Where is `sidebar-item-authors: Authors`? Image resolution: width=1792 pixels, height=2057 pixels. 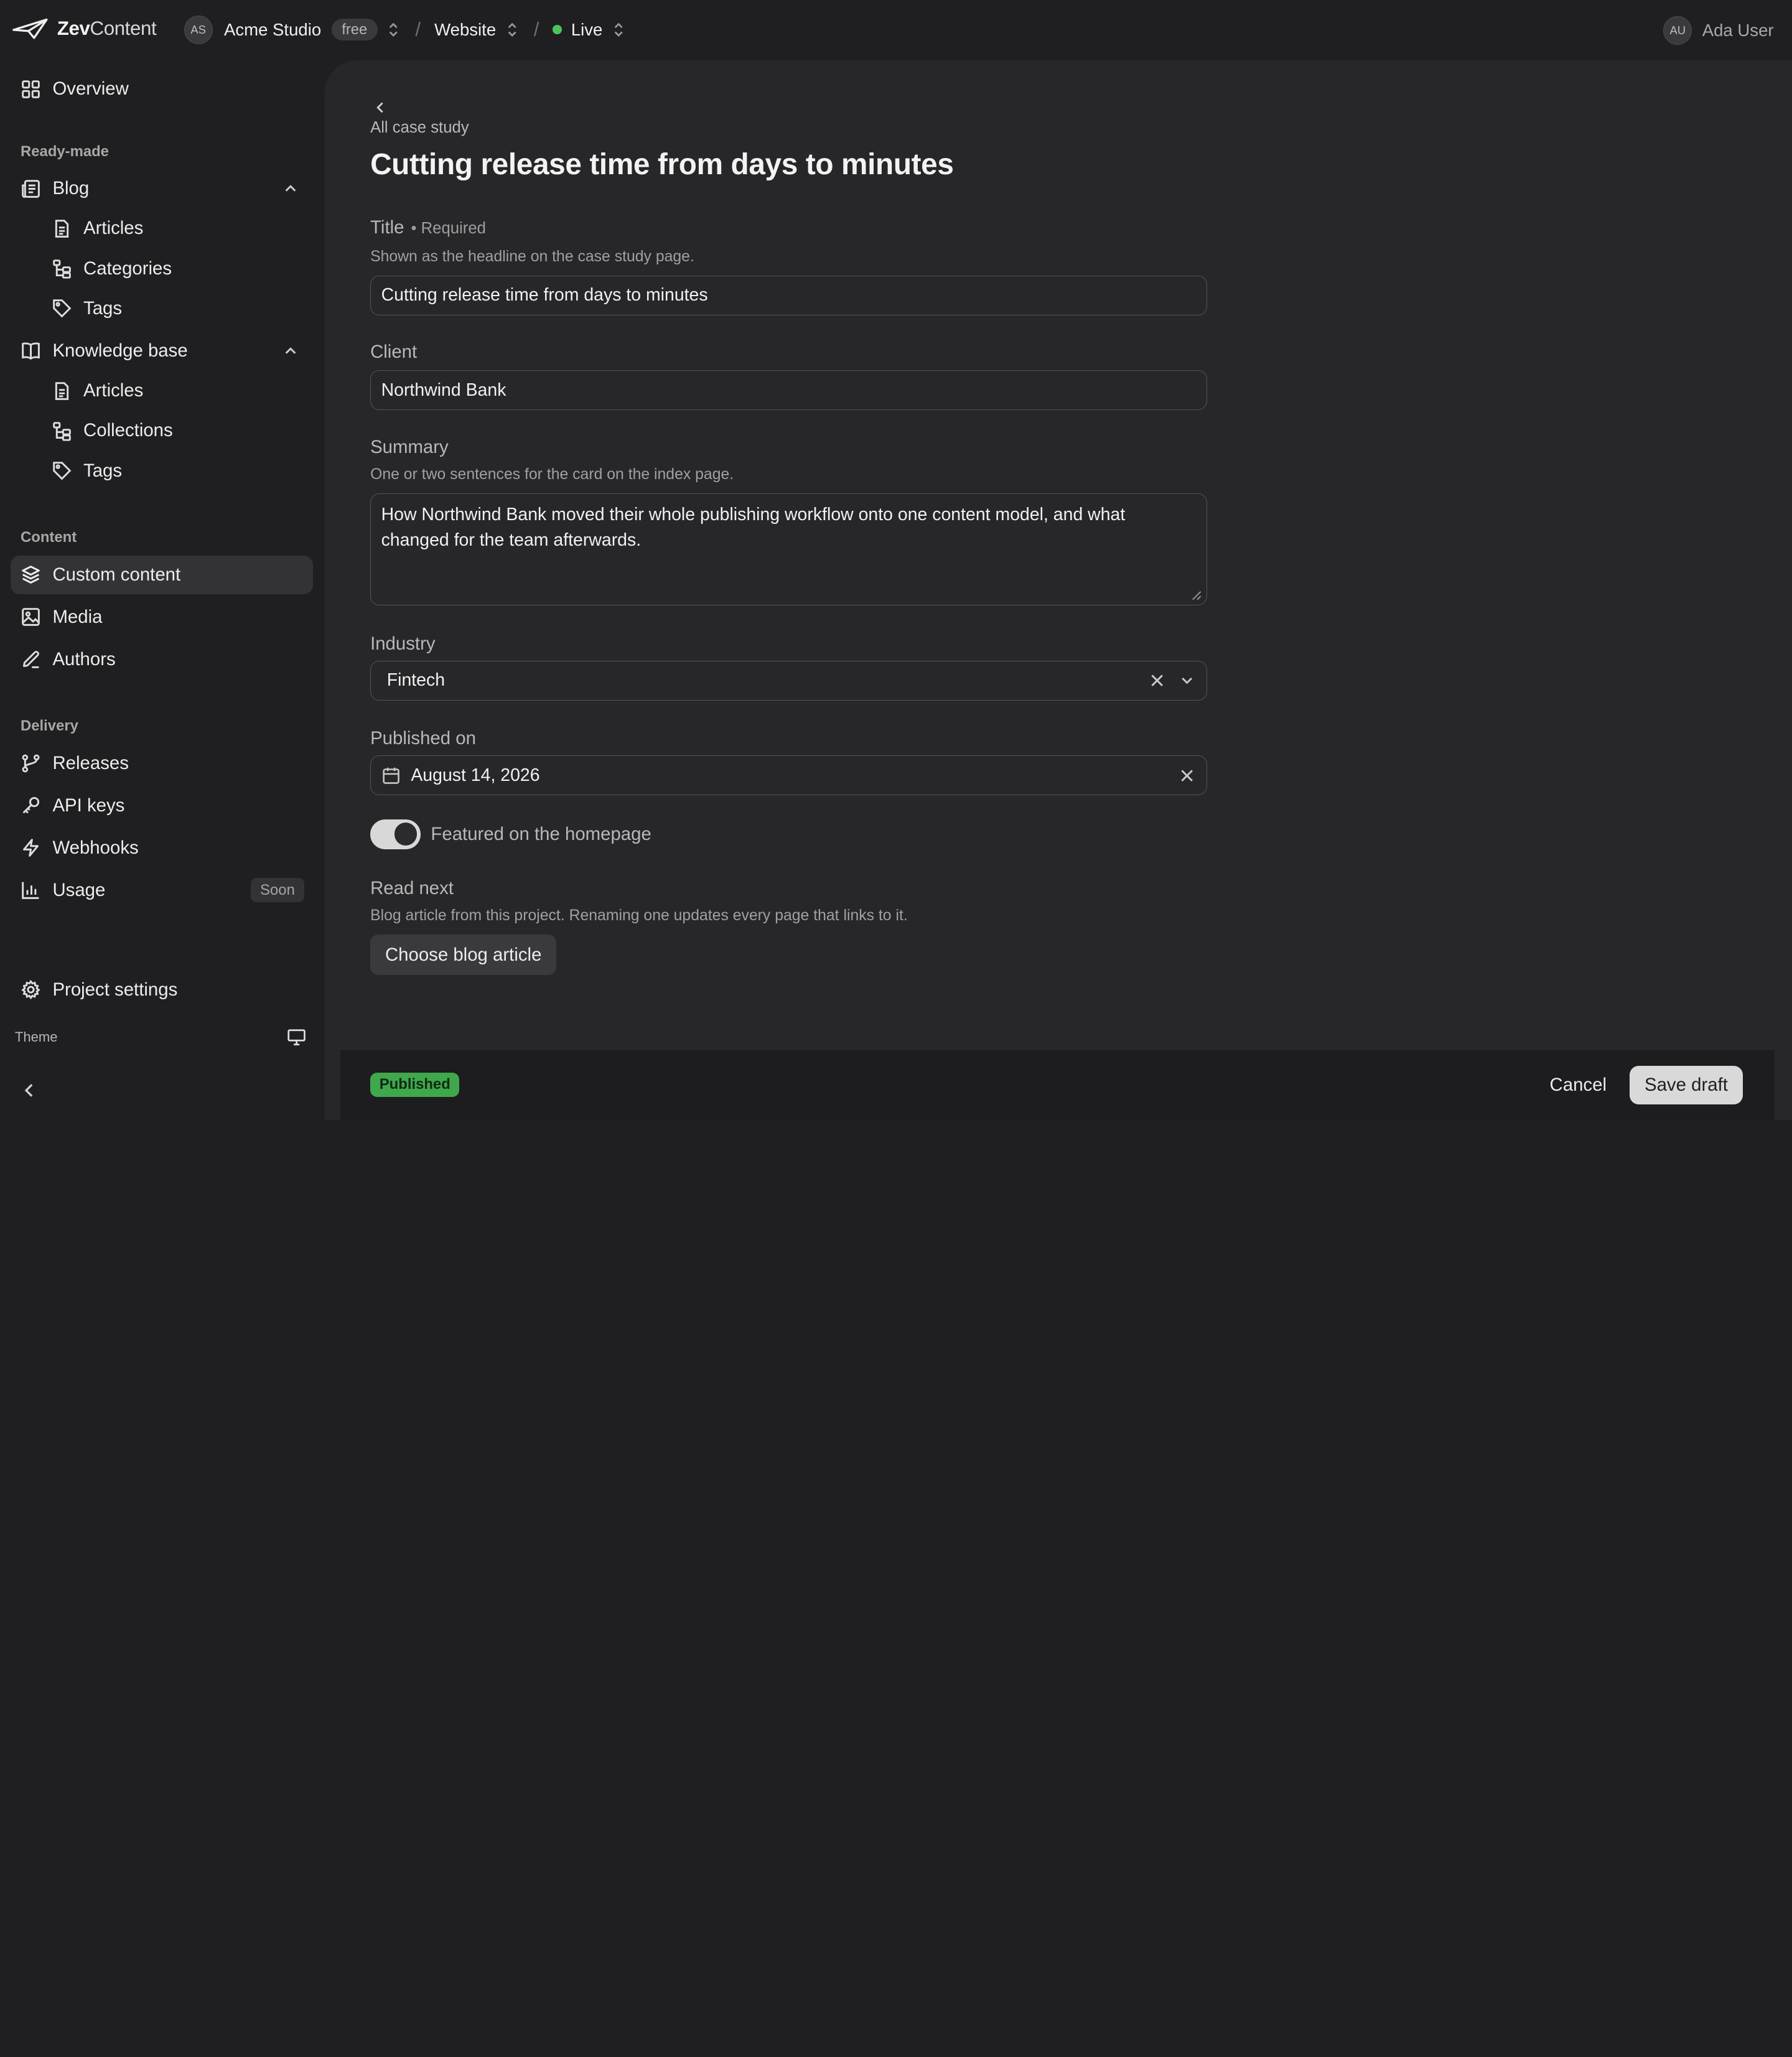
sidebar-item-authors: Authors is located at coordinates (162, 659).